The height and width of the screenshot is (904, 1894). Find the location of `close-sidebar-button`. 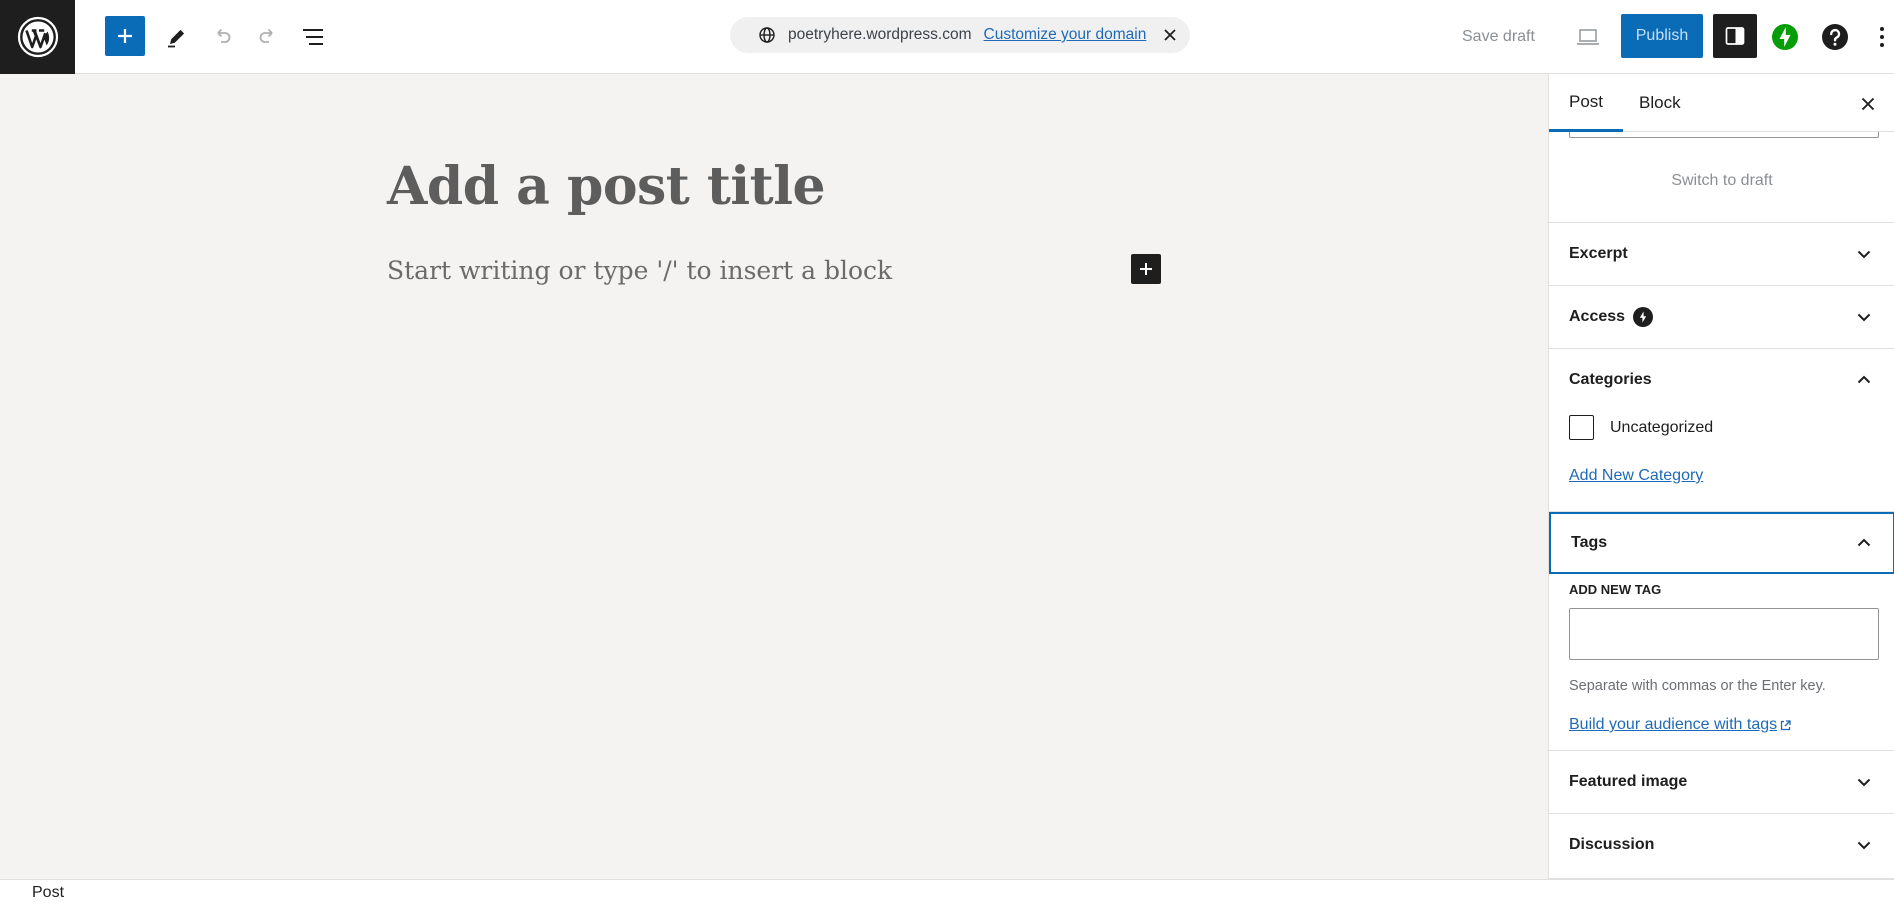

close-sidebar-button is located at coordinates (1868, 104).